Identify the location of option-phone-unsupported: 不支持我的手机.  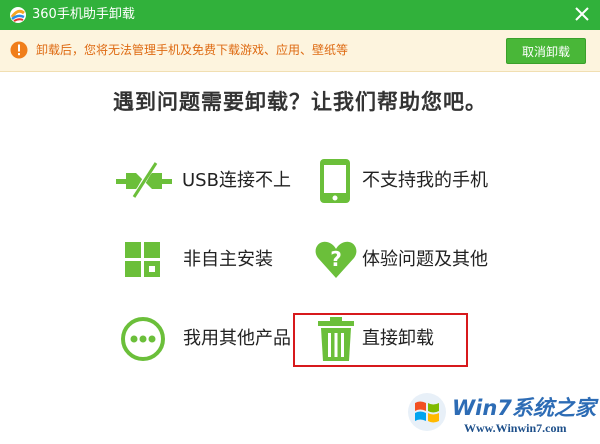
(408, 181).